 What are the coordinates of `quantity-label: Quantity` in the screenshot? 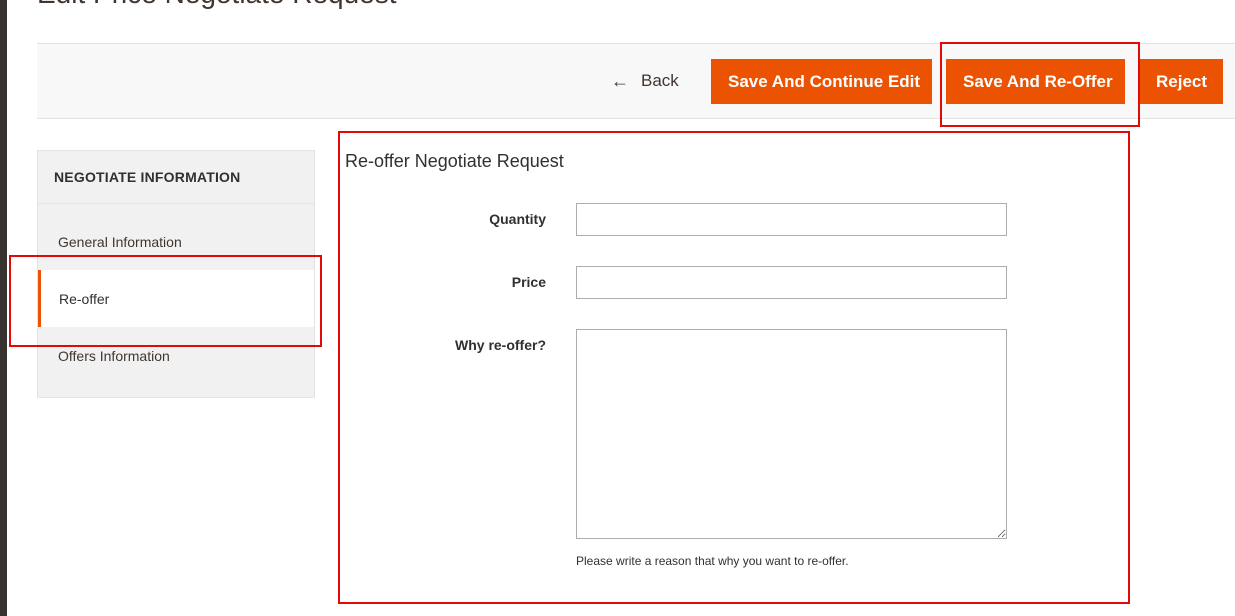 It's located at (517, 219).